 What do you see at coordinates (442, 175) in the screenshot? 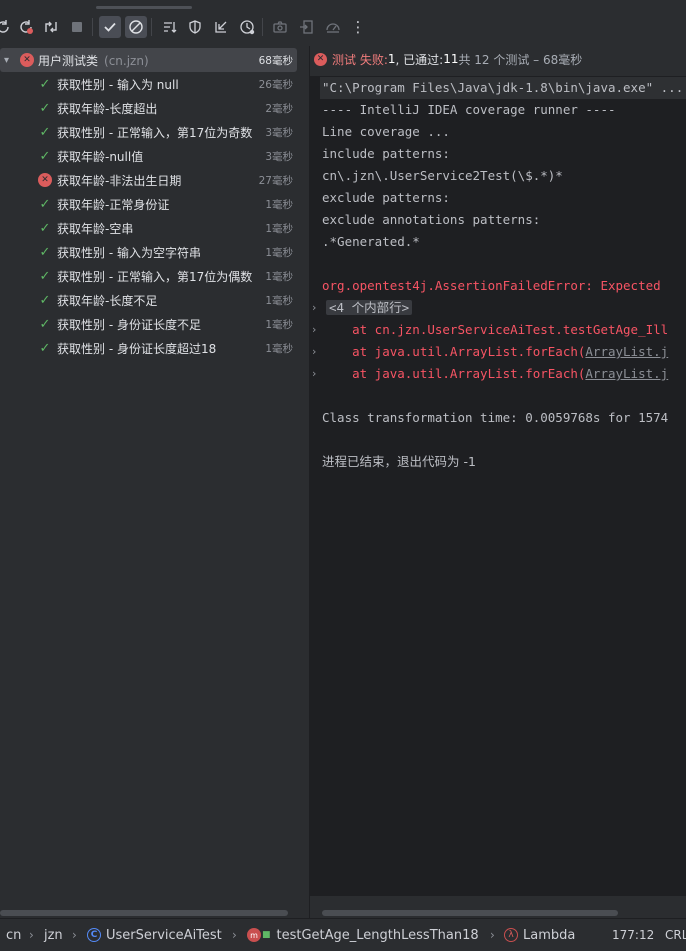
I see `console-line: cn\.jzn\.UserService2Test(\$.*)*` at bounding box center [442, 175].